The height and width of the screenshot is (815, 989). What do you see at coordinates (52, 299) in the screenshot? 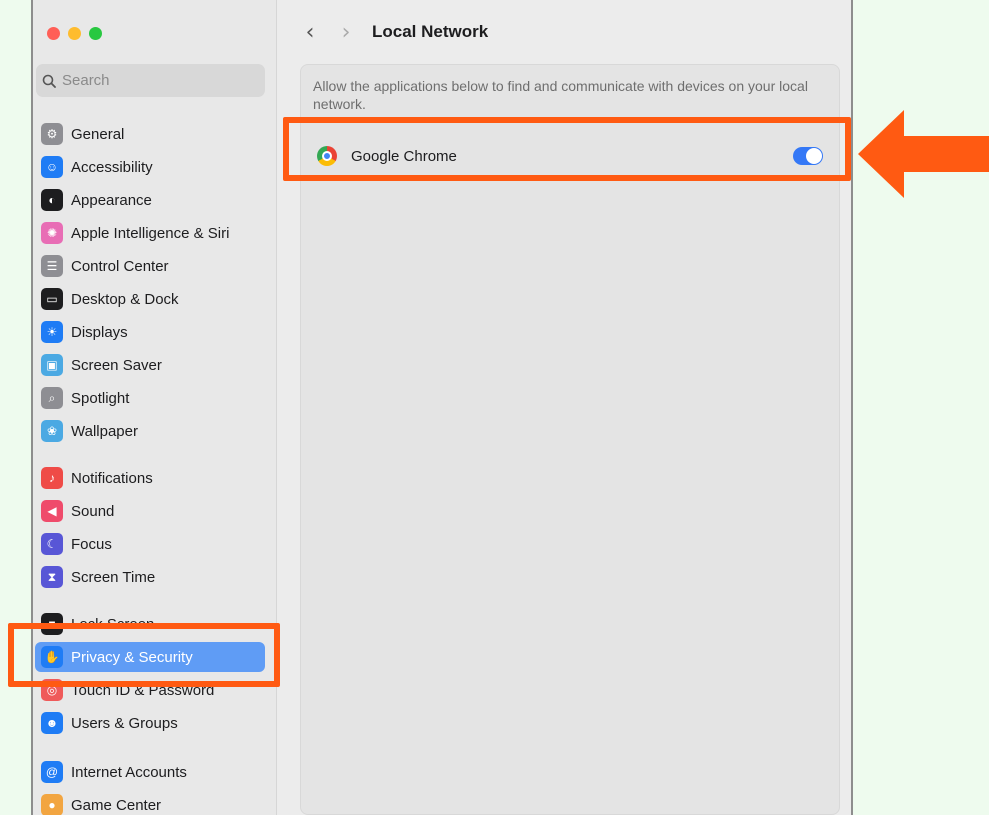
I see `dock-icon: ▭` at bounding box center [52, 299].